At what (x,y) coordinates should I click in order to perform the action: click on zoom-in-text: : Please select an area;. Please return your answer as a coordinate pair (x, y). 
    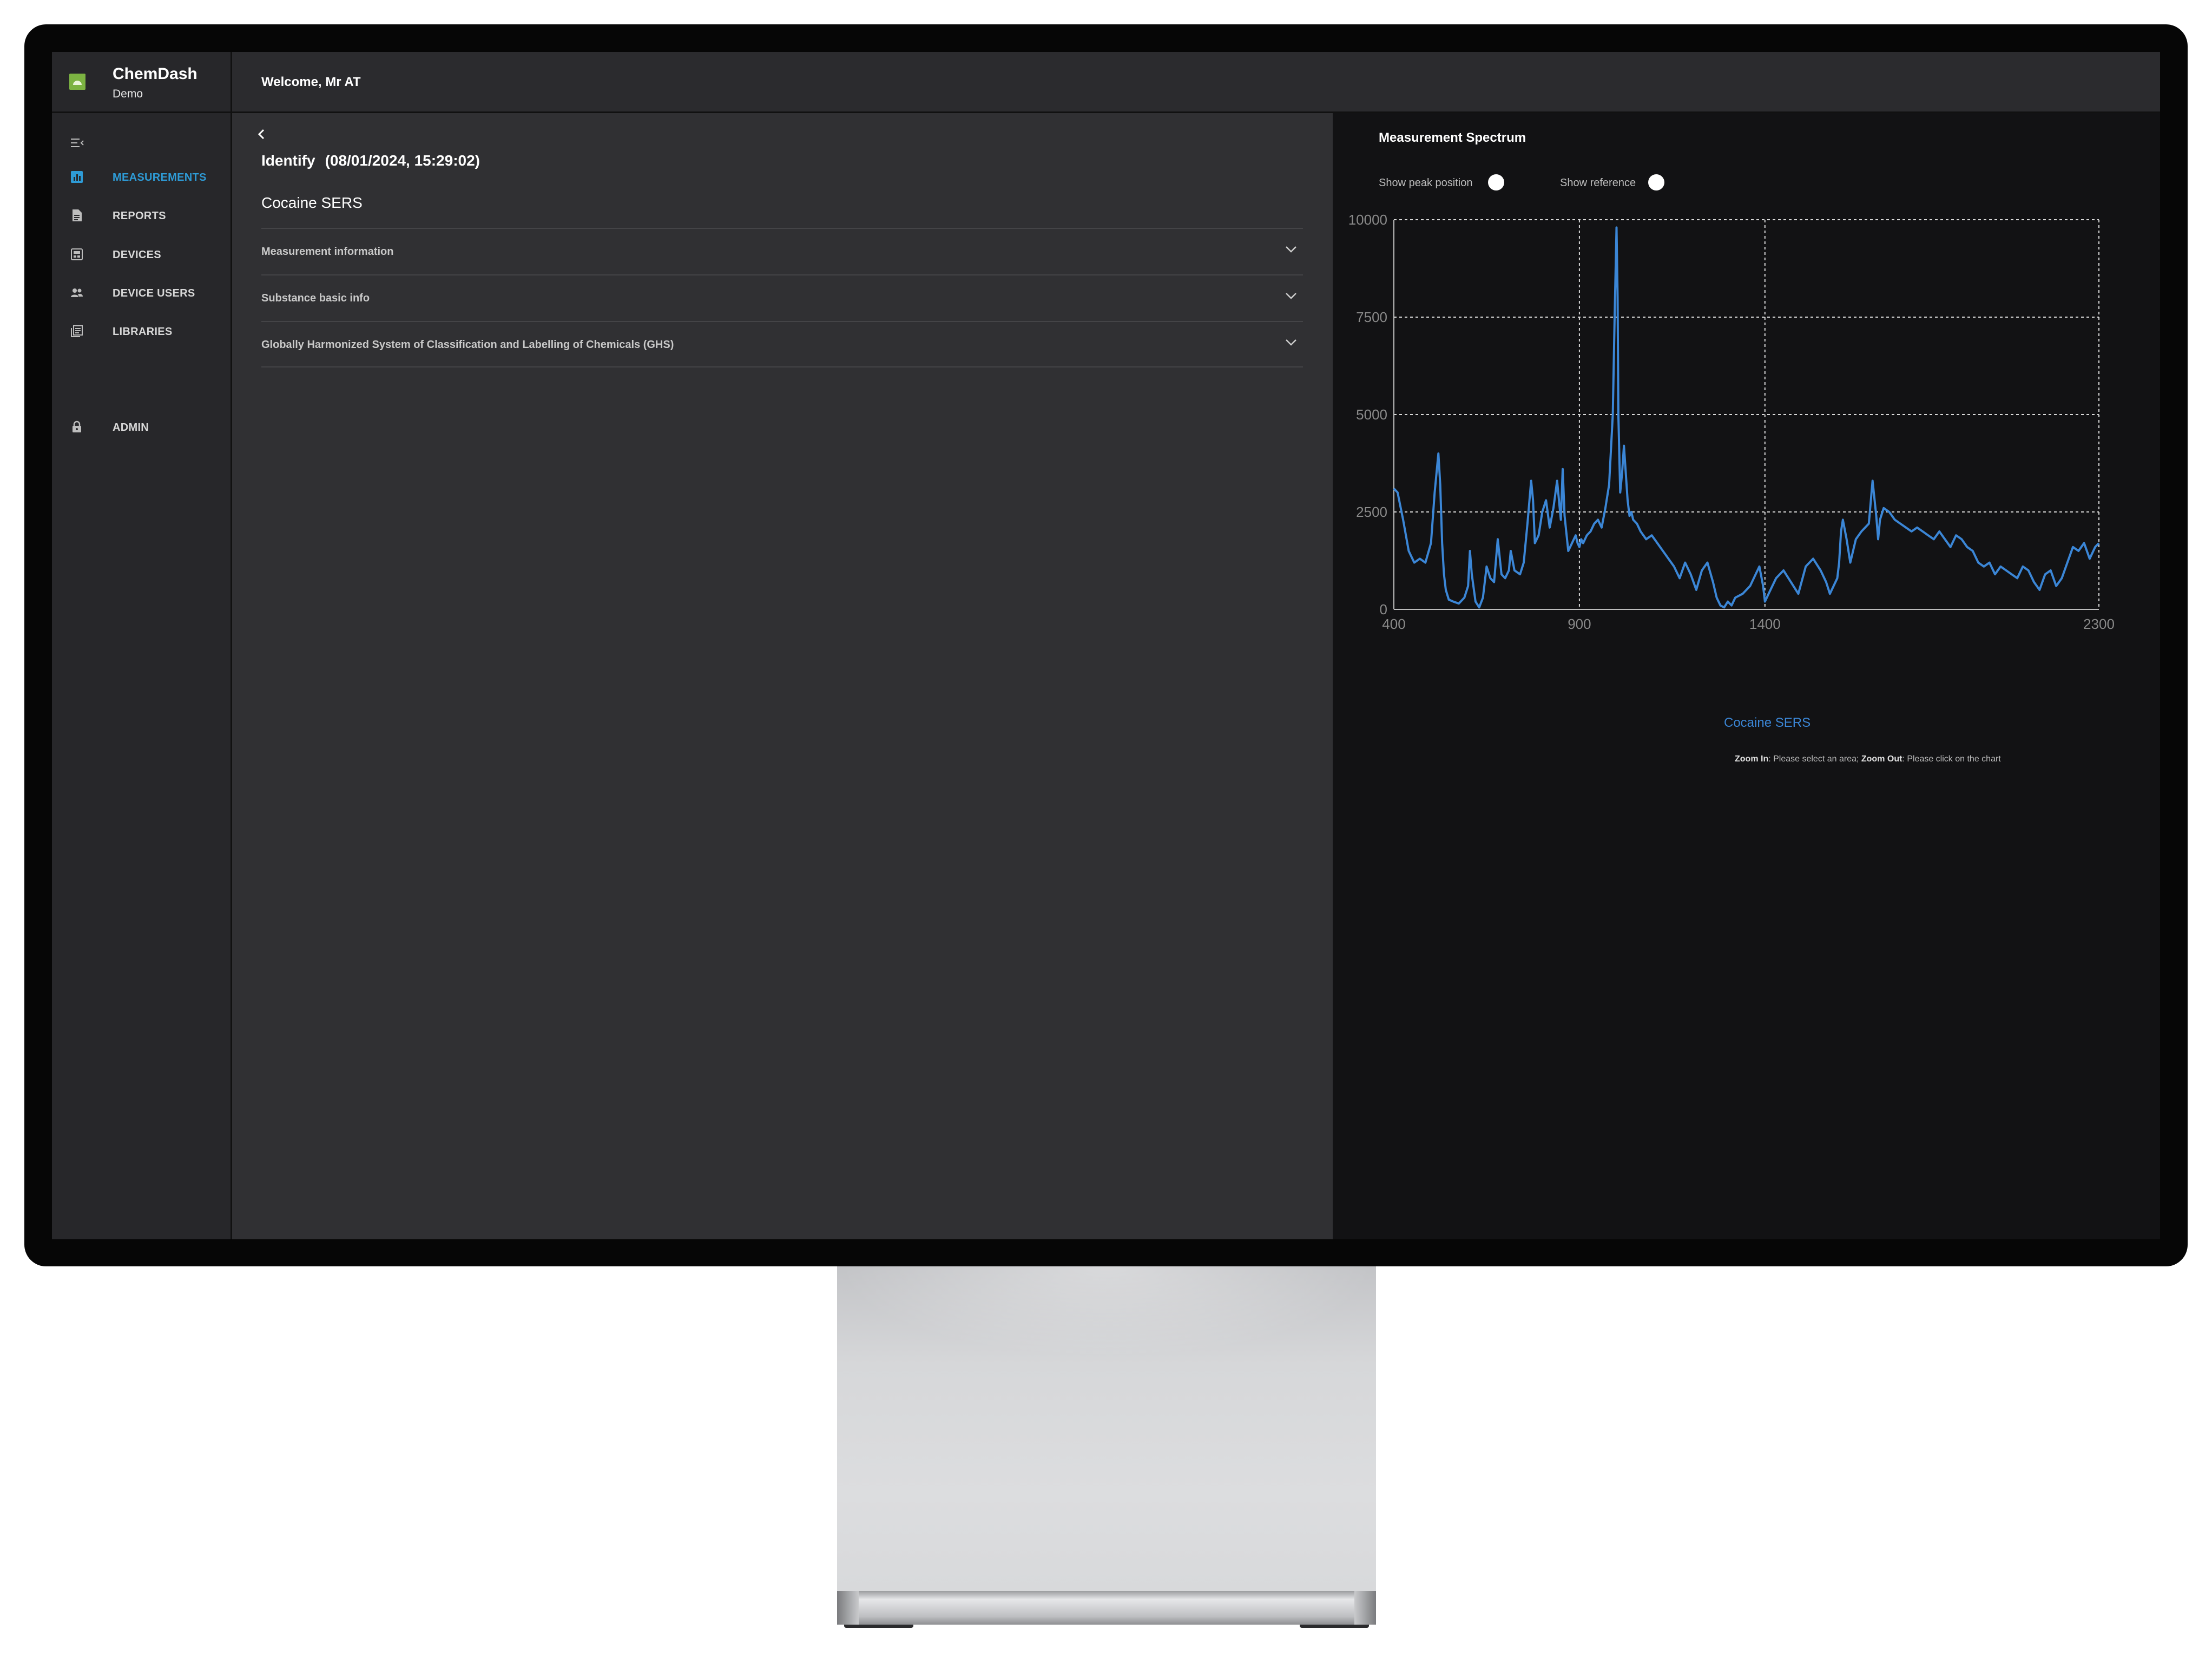
    Looking at the image, I should click on (1815, 759).